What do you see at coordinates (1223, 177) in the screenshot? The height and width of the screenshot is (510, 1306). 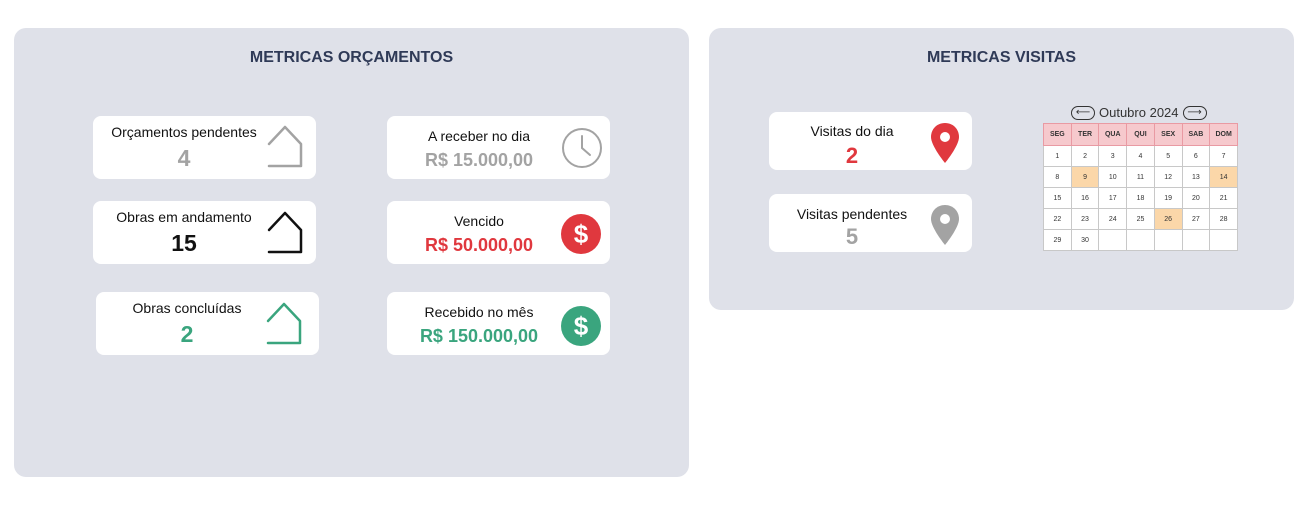 I see `calendar-day: 14` at bounding box center [1223, 177].